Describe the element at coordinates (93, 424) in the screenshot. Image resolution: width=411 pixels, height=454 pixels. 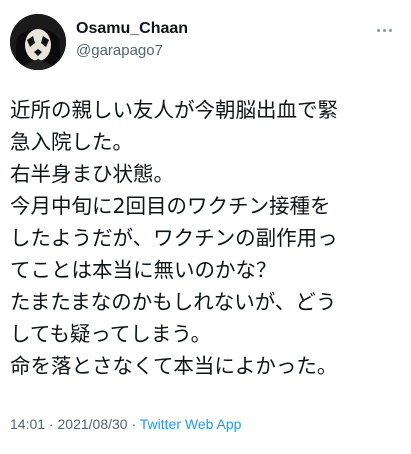
I see `tweet-date: 2021/08/30` at that location.